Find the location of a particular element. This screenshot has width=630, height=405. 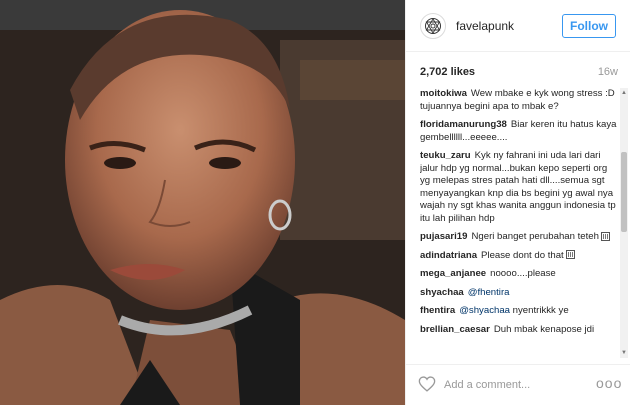

comment: shyachaa @fhentira is located at coordinates (519, 293).